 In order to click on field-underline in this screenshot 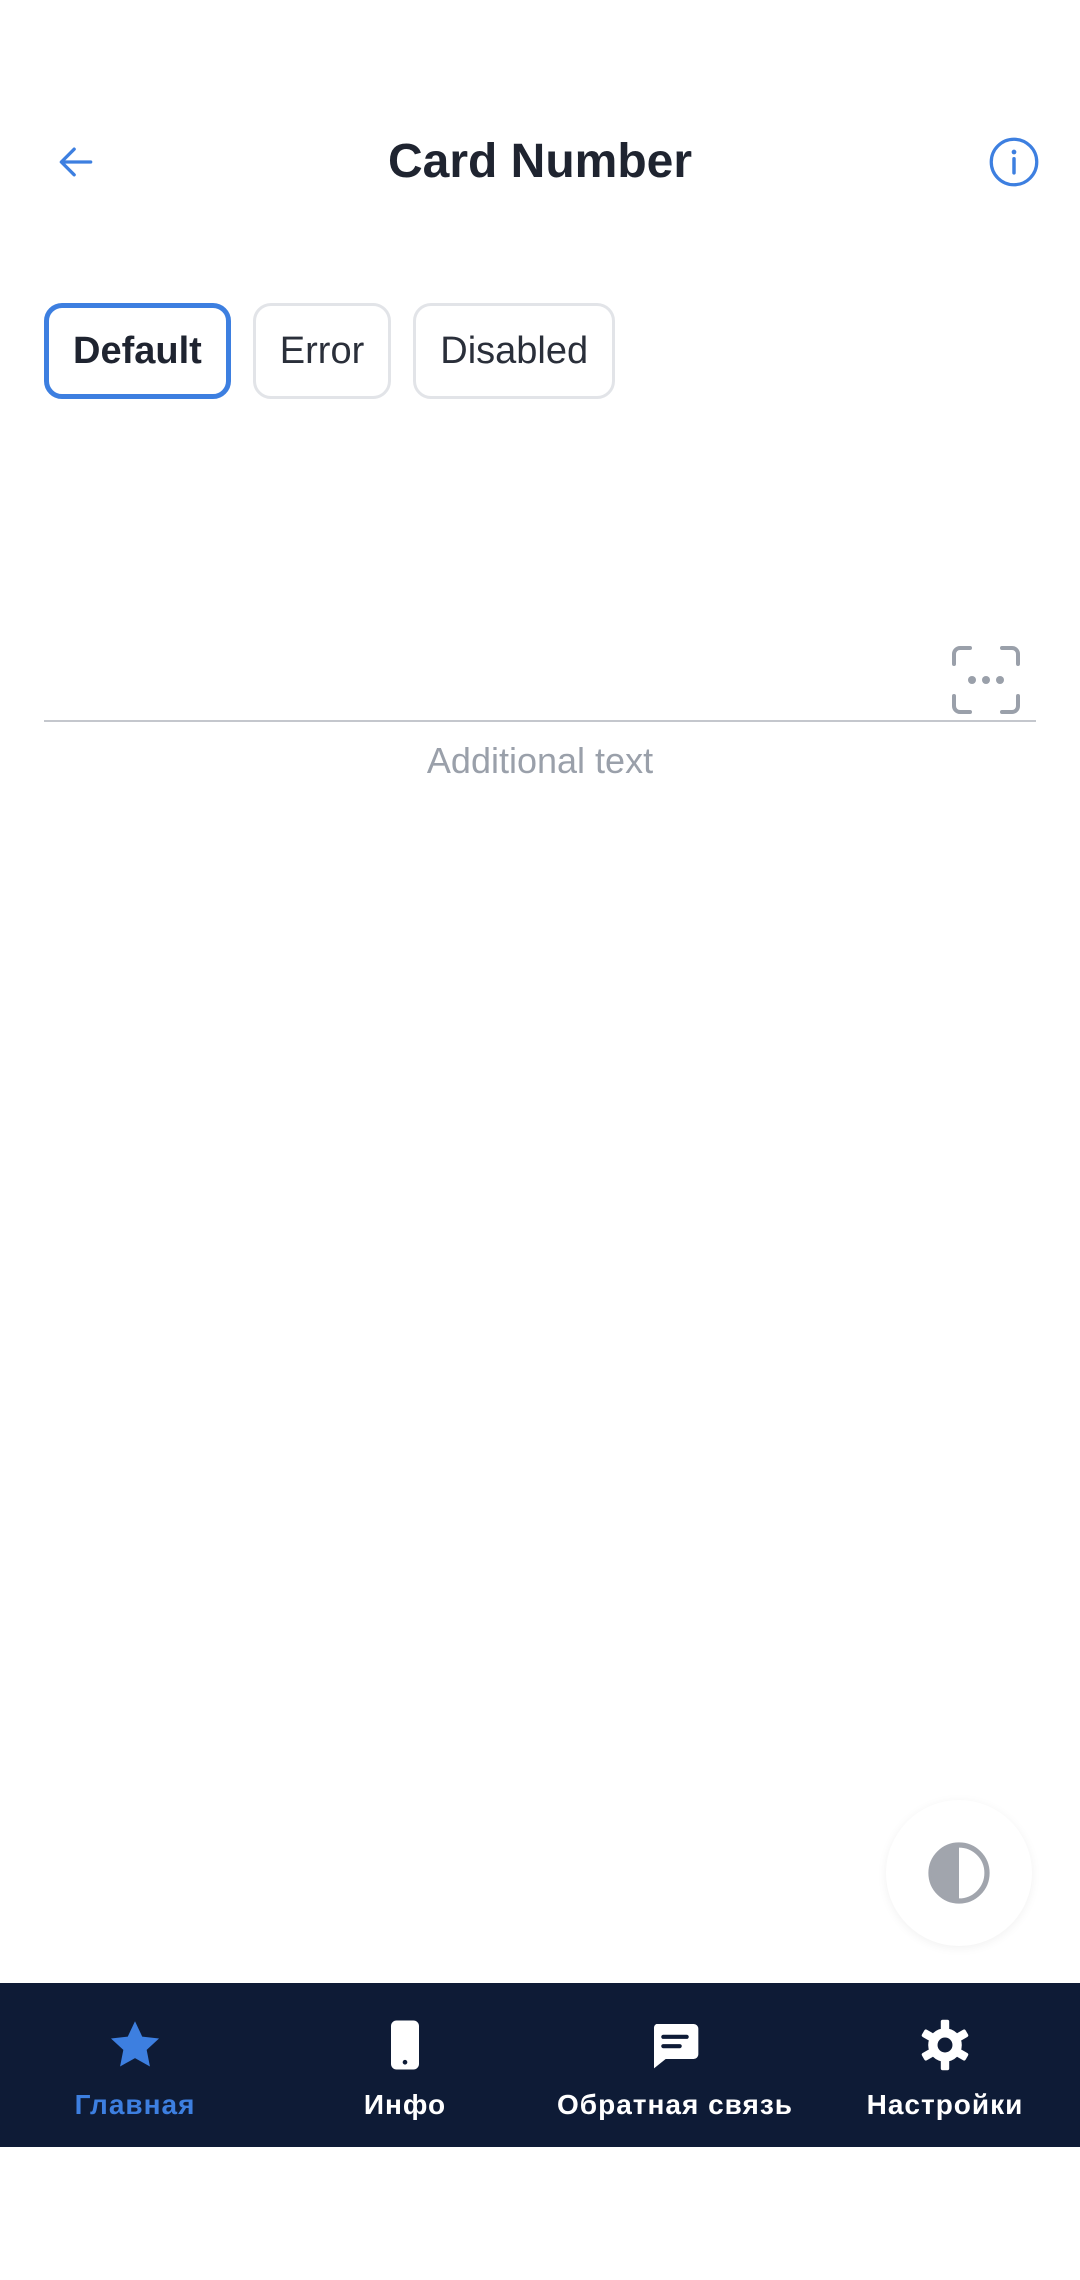, I will do `click(540, 721)`.